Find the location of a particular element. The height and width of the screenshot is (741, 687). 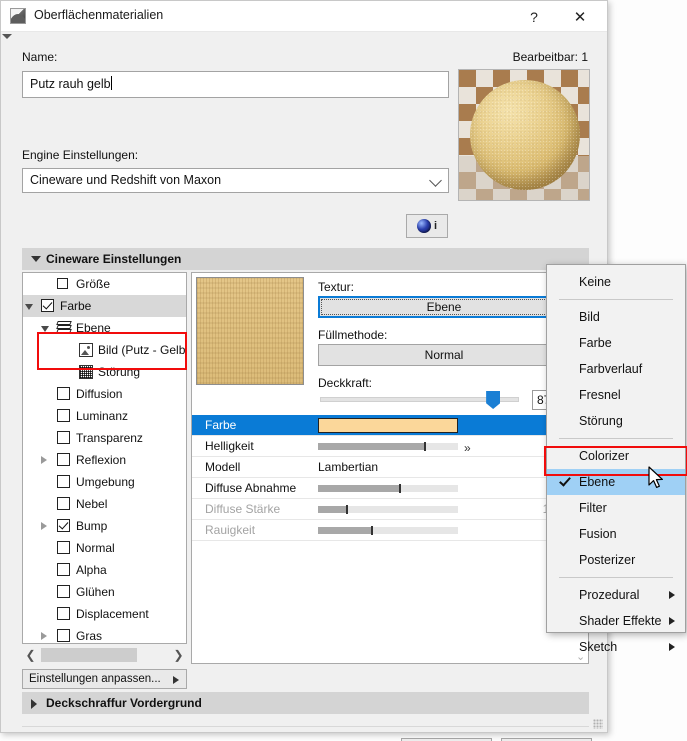

menu-item-fresnel: Fresnel is located at coordinates (616, 395).